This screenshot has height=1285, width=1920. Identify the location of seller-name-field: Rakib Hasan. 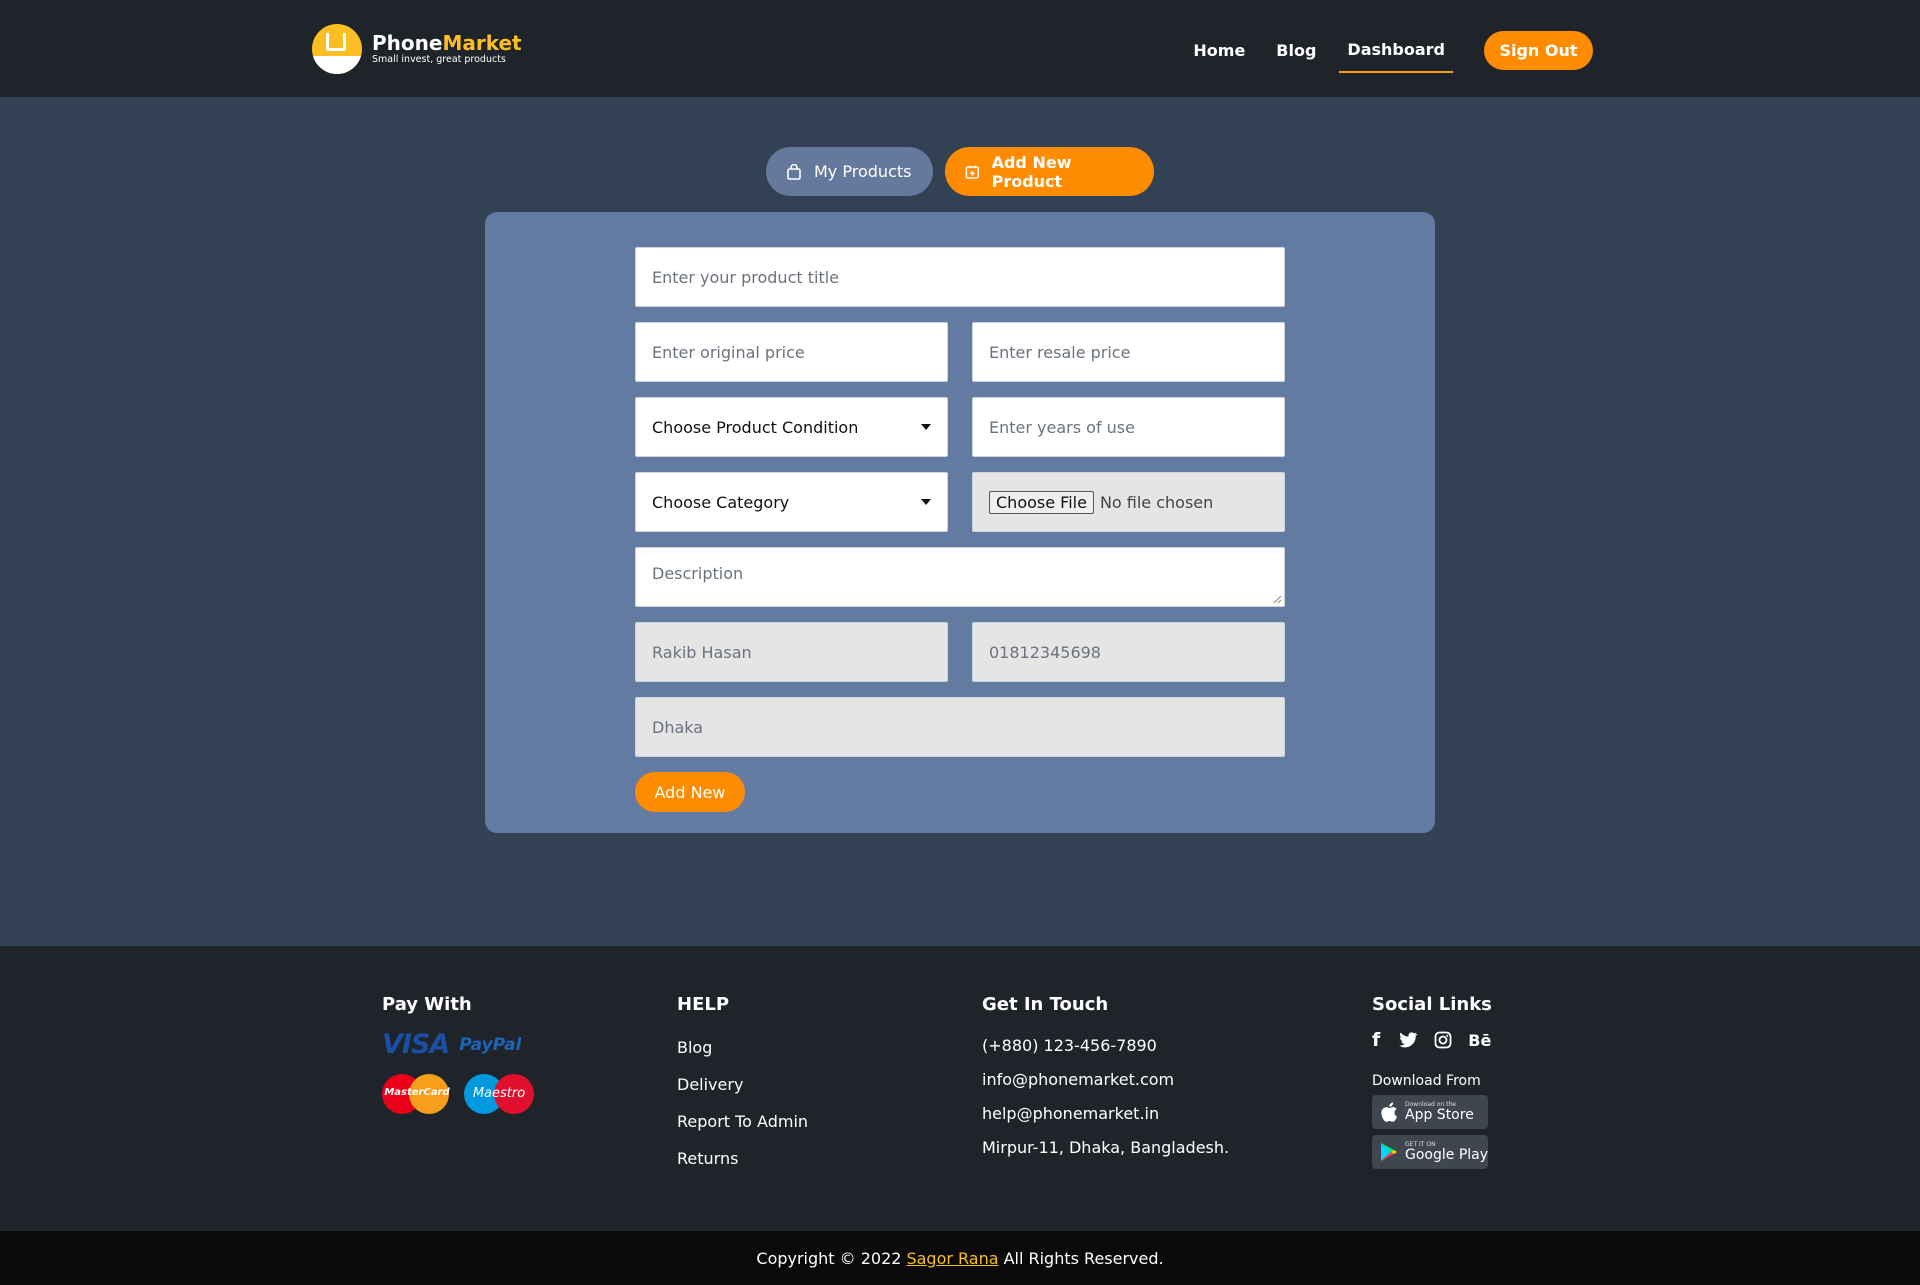
(791, 652).